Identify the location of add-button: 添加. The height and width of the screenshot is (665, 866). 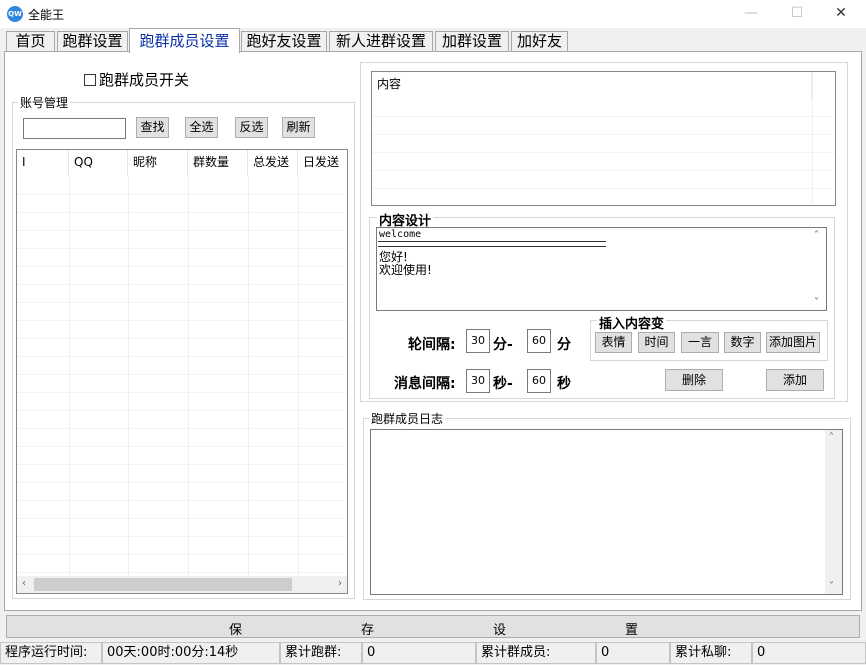
(795, 380).